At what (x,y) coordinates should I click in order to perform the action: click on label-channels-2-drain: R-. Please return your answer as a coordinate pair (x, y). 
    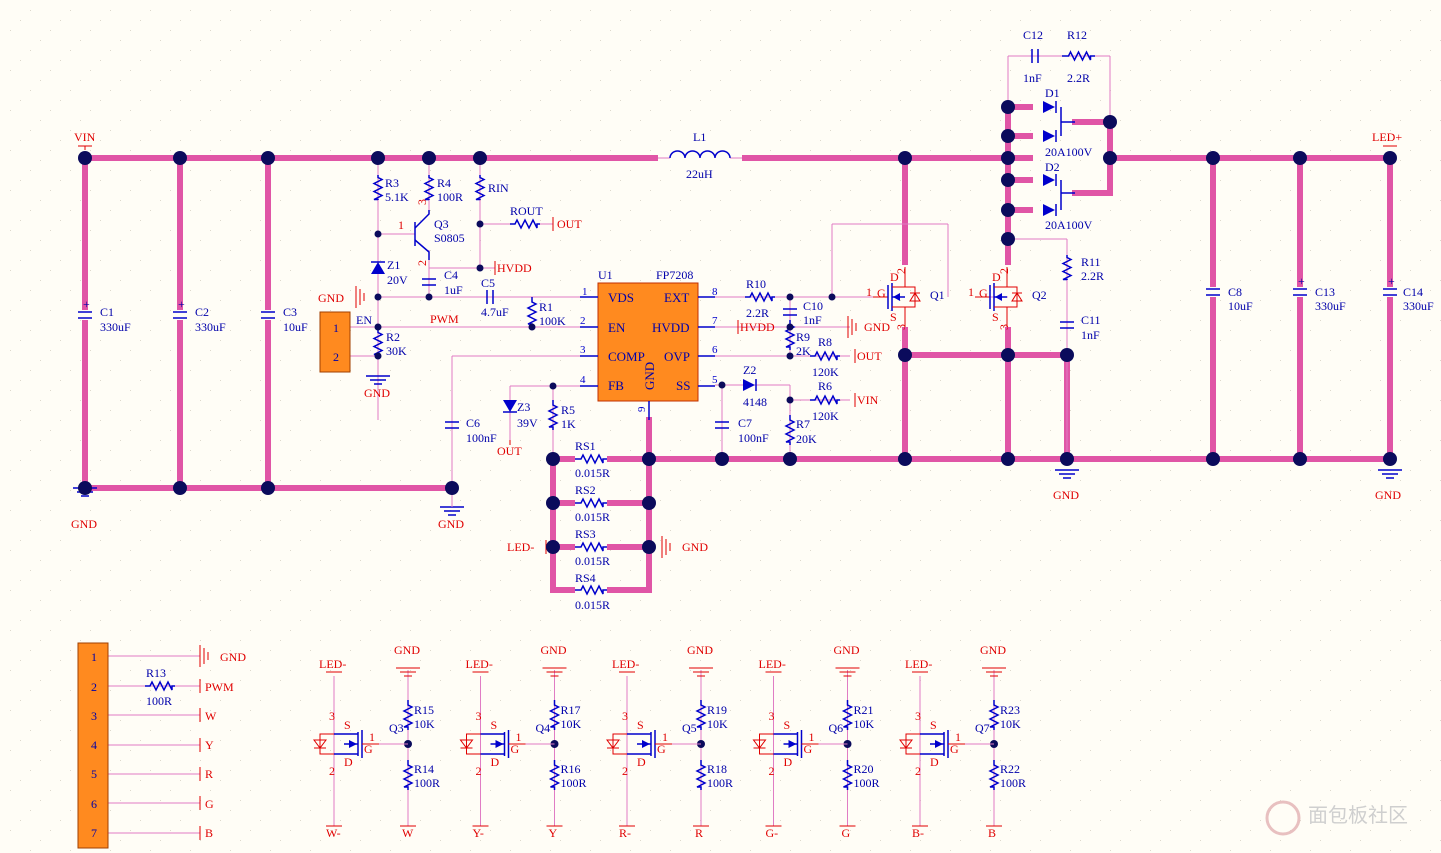
    Looking at the image, I should click on (625, 833).